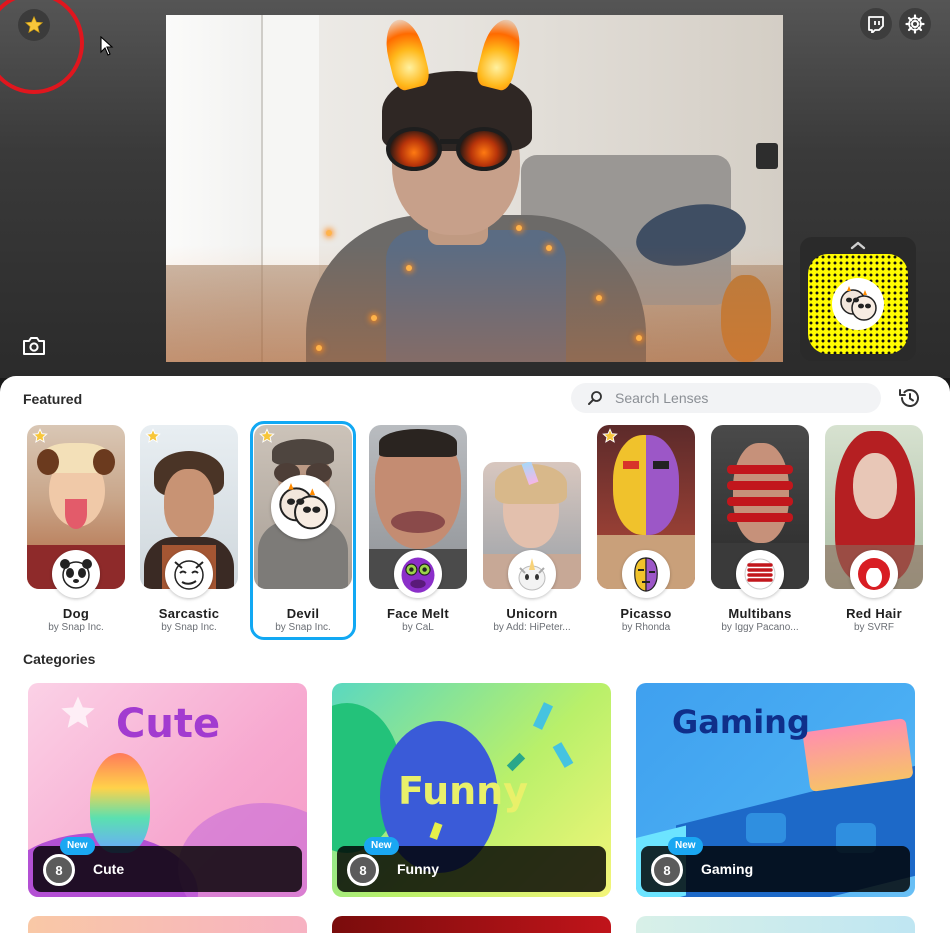  Describe the element at coordinates (42, 47) in the screenshot. I see `annotation-ring` at that location.